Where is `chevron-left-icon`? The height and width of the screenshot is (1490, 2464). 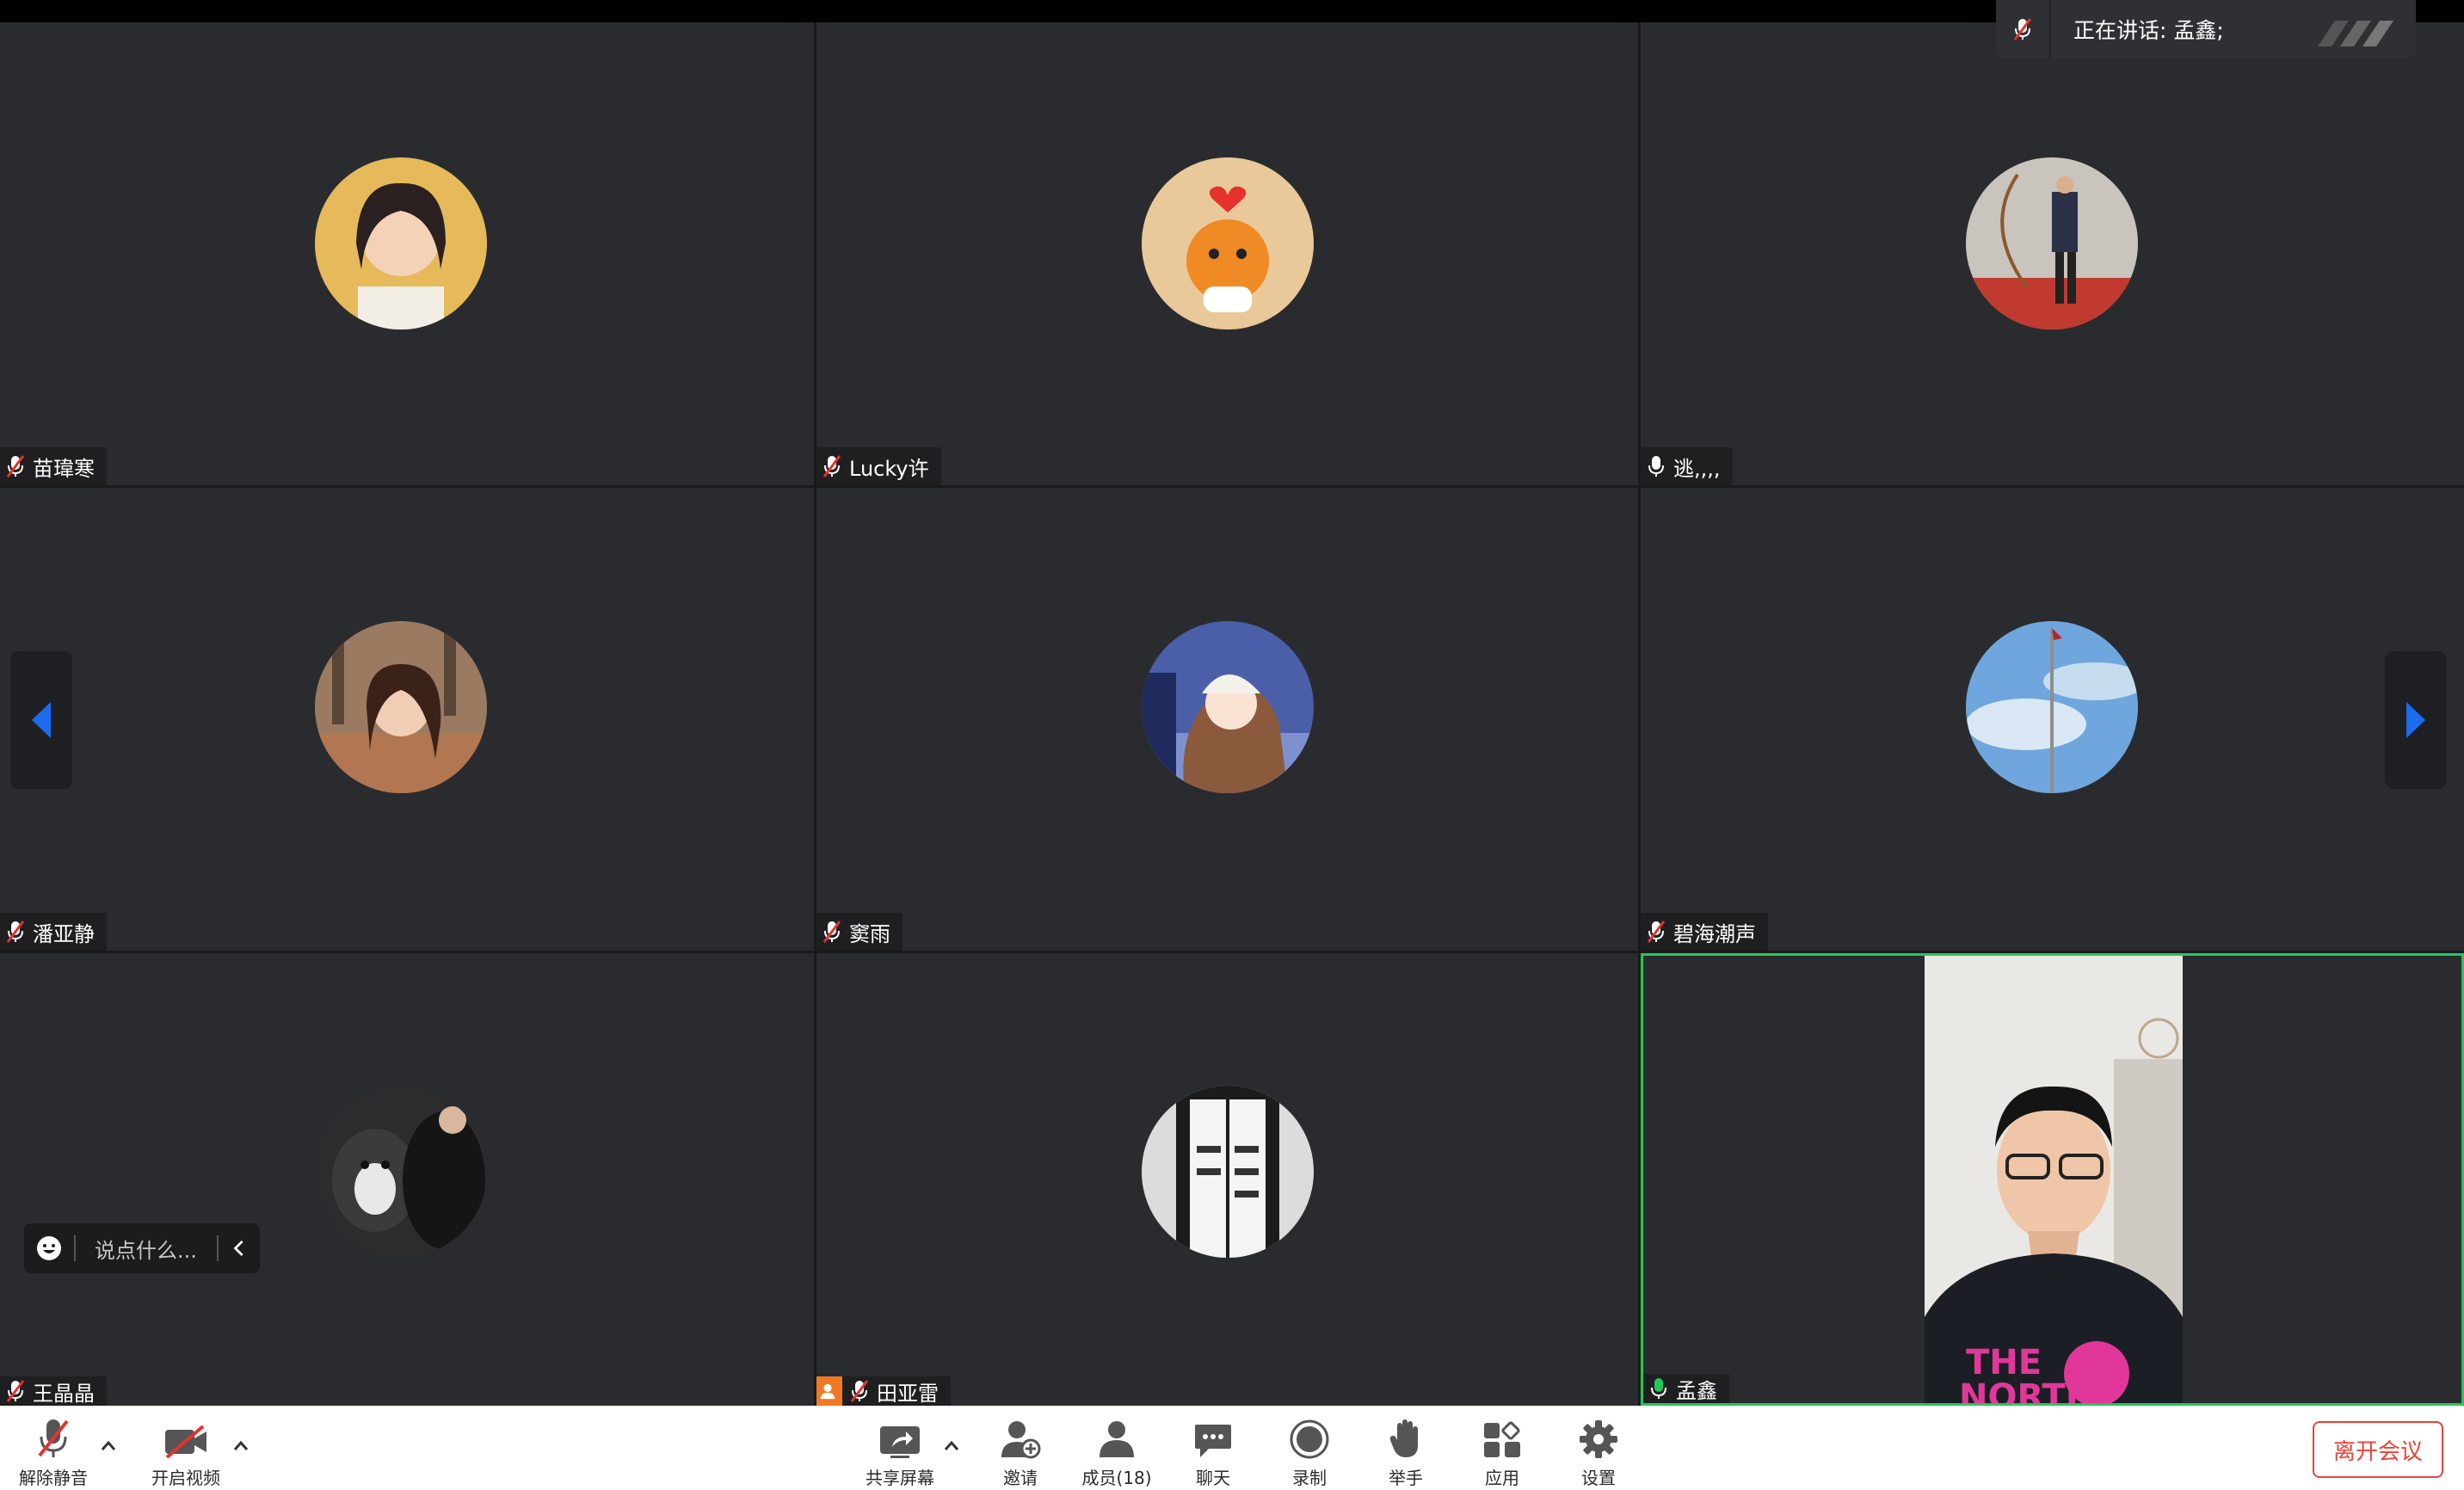 chevron-left-icon is located at coordinates (41, 720).